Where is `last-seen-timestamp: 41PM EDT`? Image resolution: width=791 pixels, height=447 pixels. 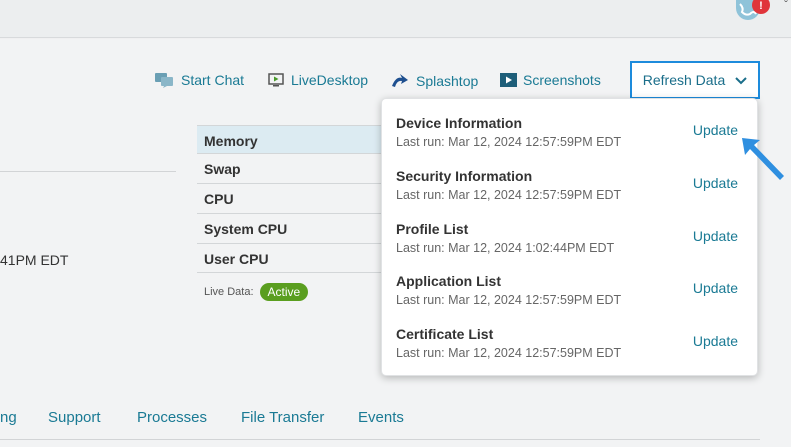 last-seen-timestamp: 41PM EDT is located at coordinates (34, 260).